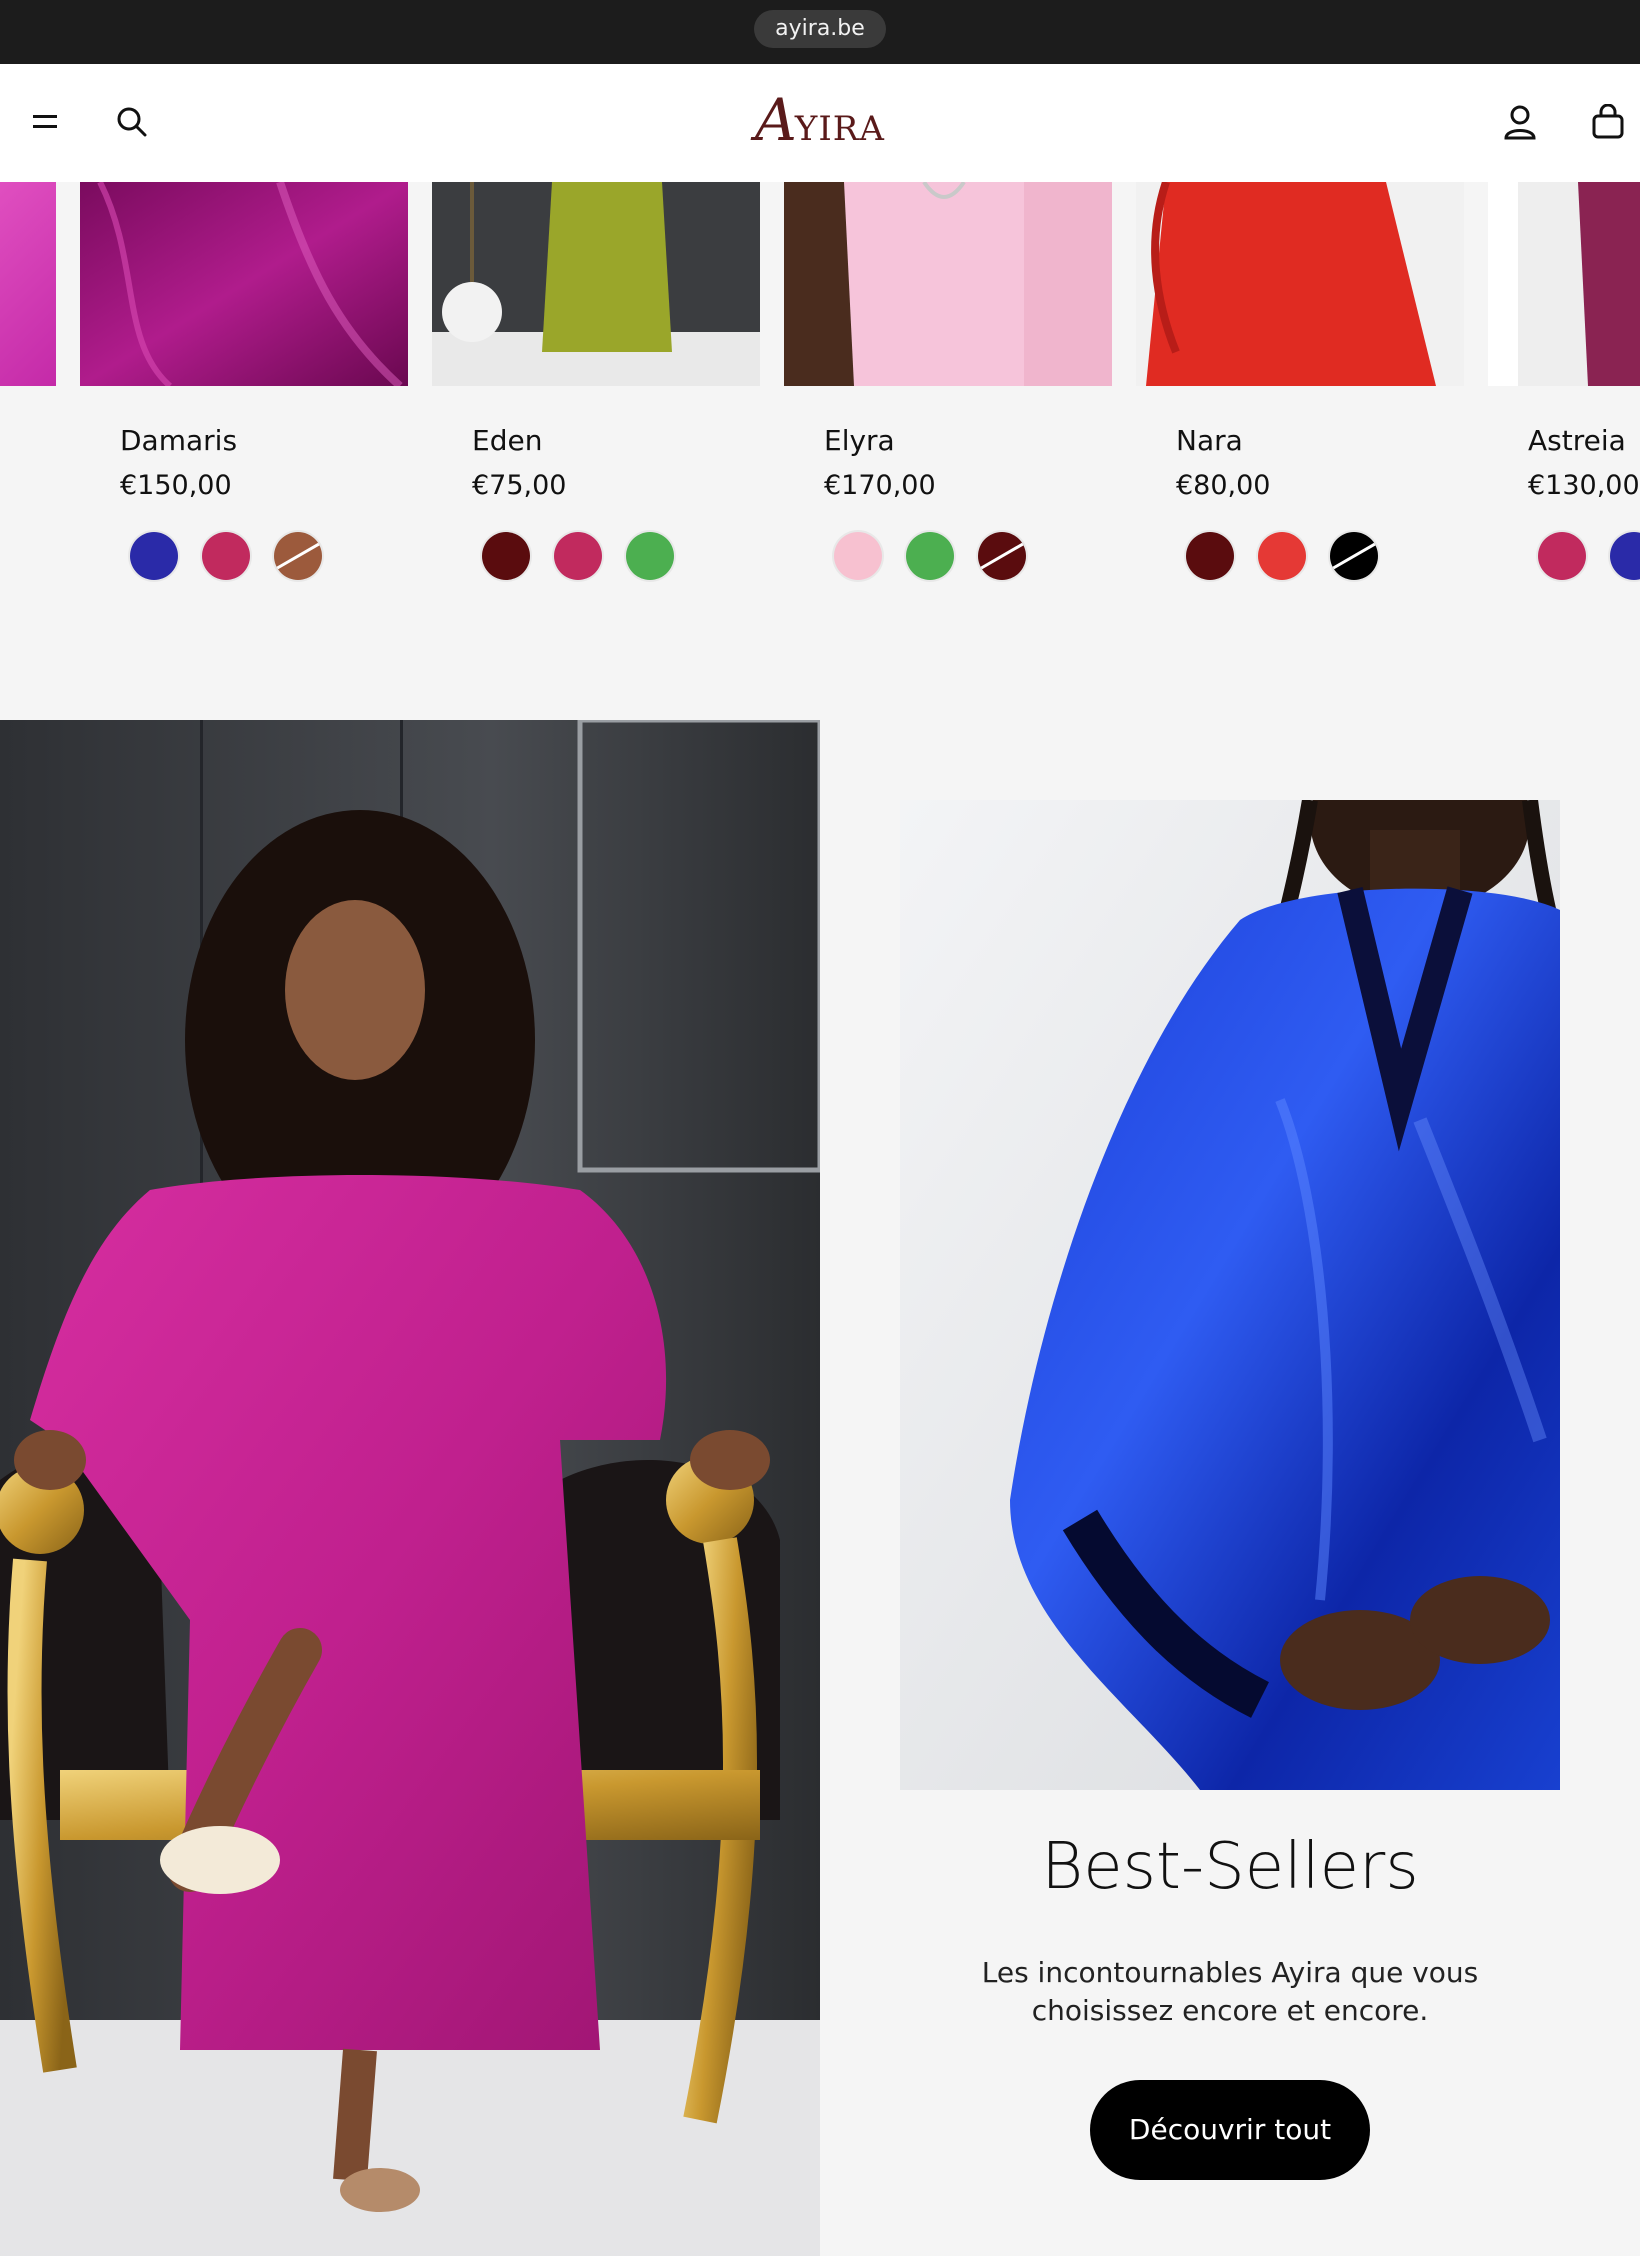  I want to click on bestsellers-title: Best-Sellers, so click(1230, 1867).